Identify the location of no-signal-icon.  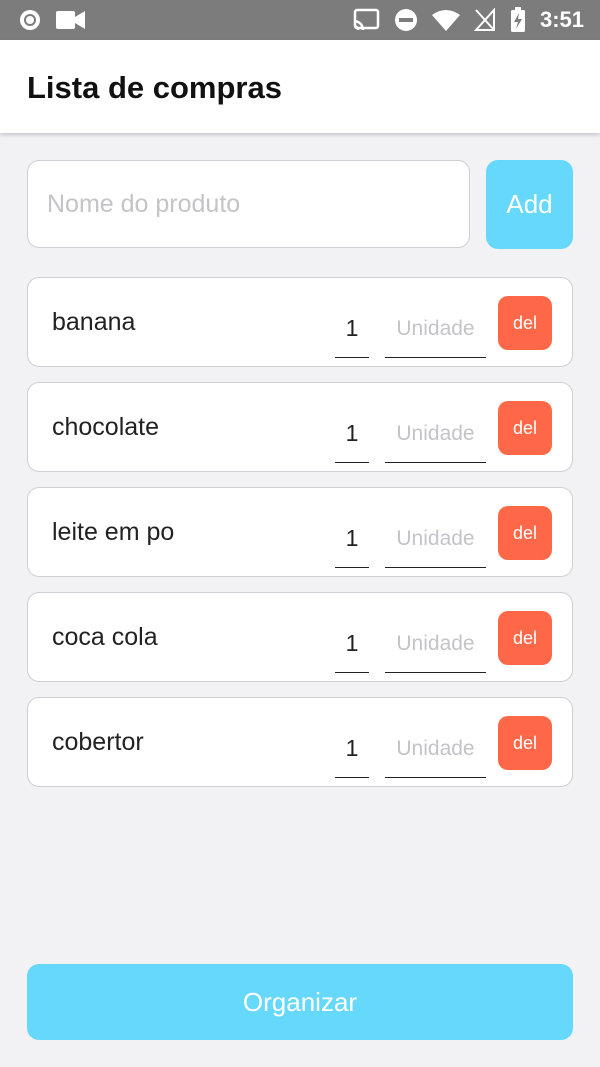
(484, 19).